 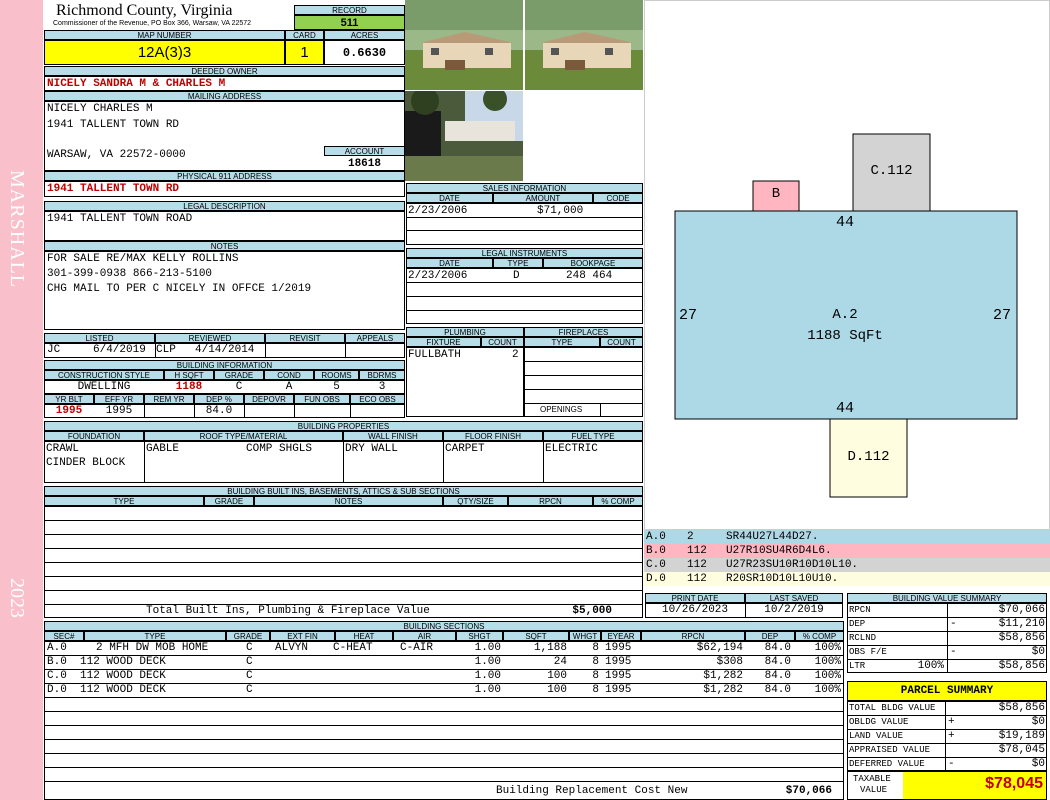 What do you see at coordinates (550, 648) in the screenshot?
I see `table-row-sqft: 1,188` at bounding box center [550, 648].